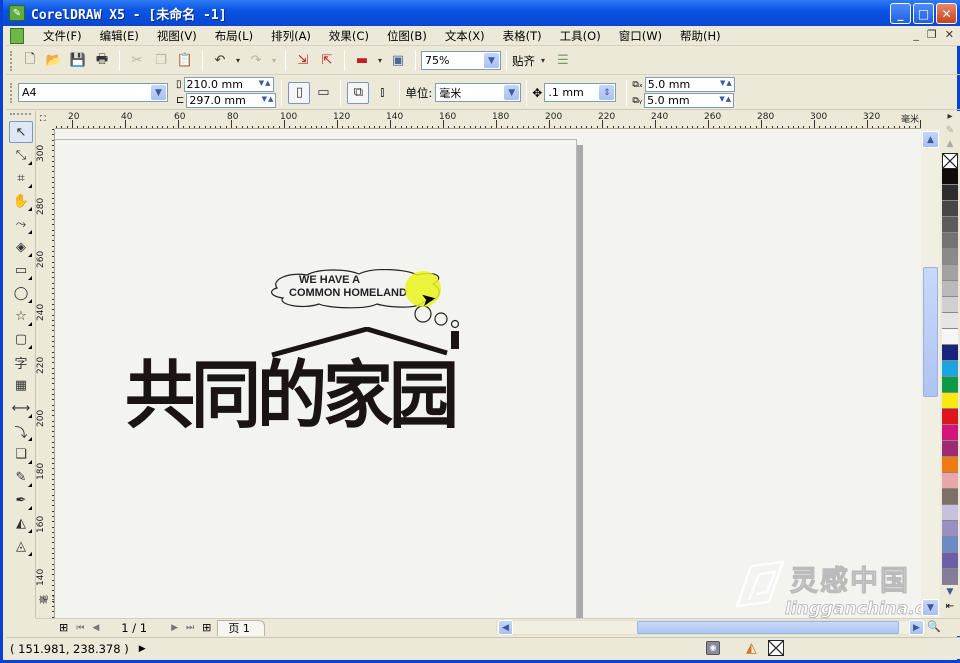  I want to click on units-combo: 毫米 ▼, so click(478, 92).